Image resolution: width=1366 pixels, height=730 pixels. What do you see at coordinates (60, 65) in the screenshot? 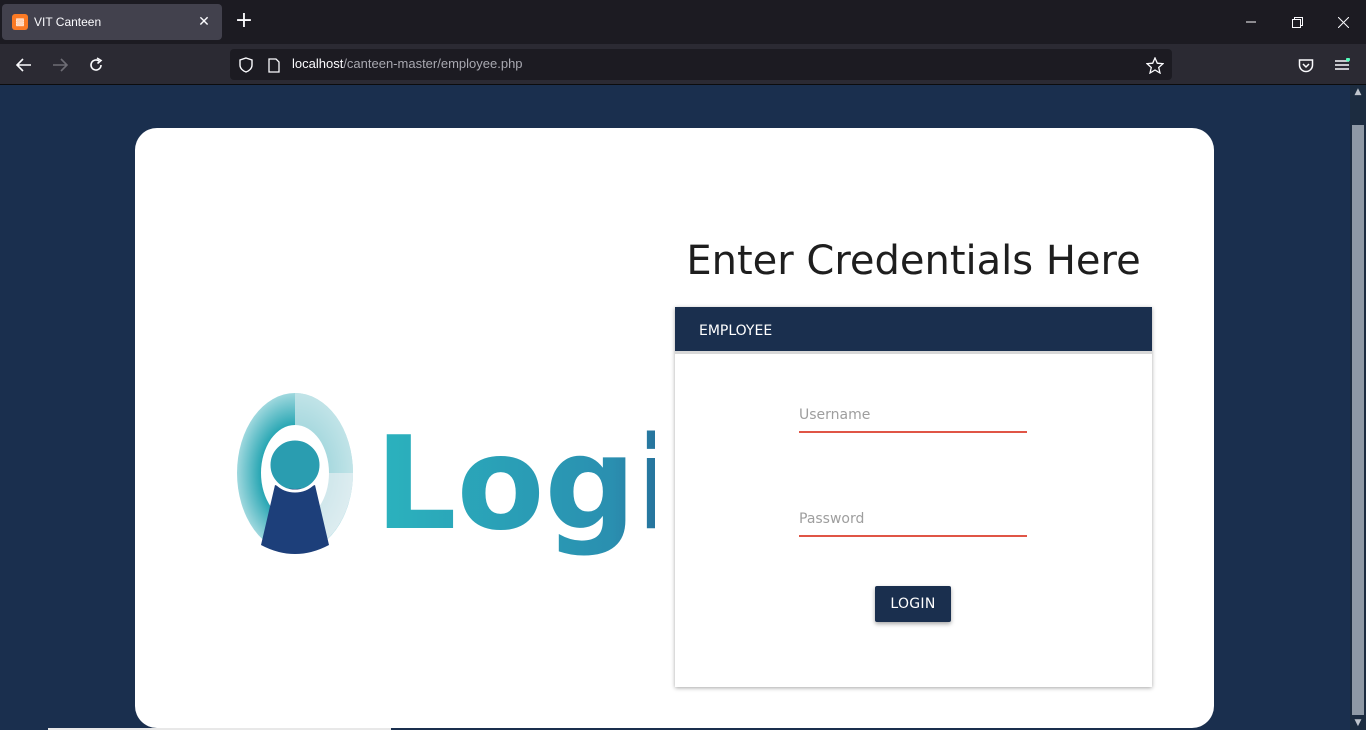
I see `forward-icon` at bounding box center [60, 65].